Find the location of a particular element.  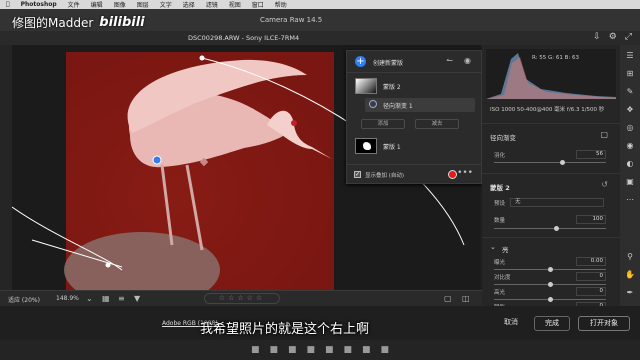

snapshots-icon: ▣ is located at coordinates (630, 181).